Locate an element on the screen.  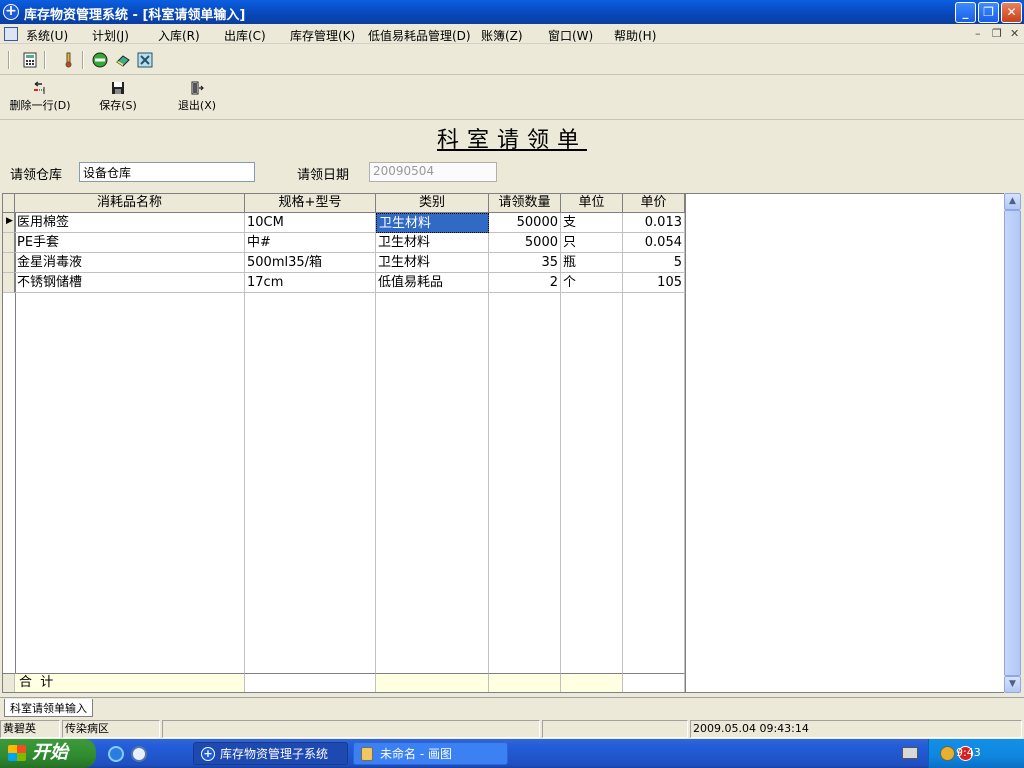
tab-requisition-input: 科室请领单输入 is located at coordinates (48, 708).